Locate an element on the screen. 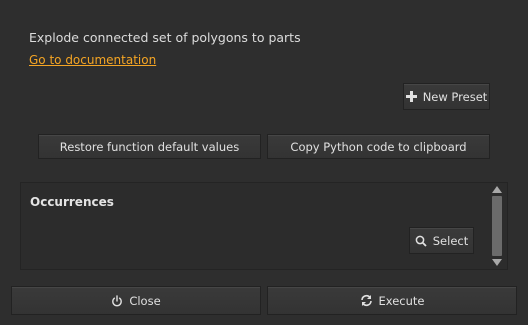  new-preset-button: New Preset is located at coordinates (446, 96).